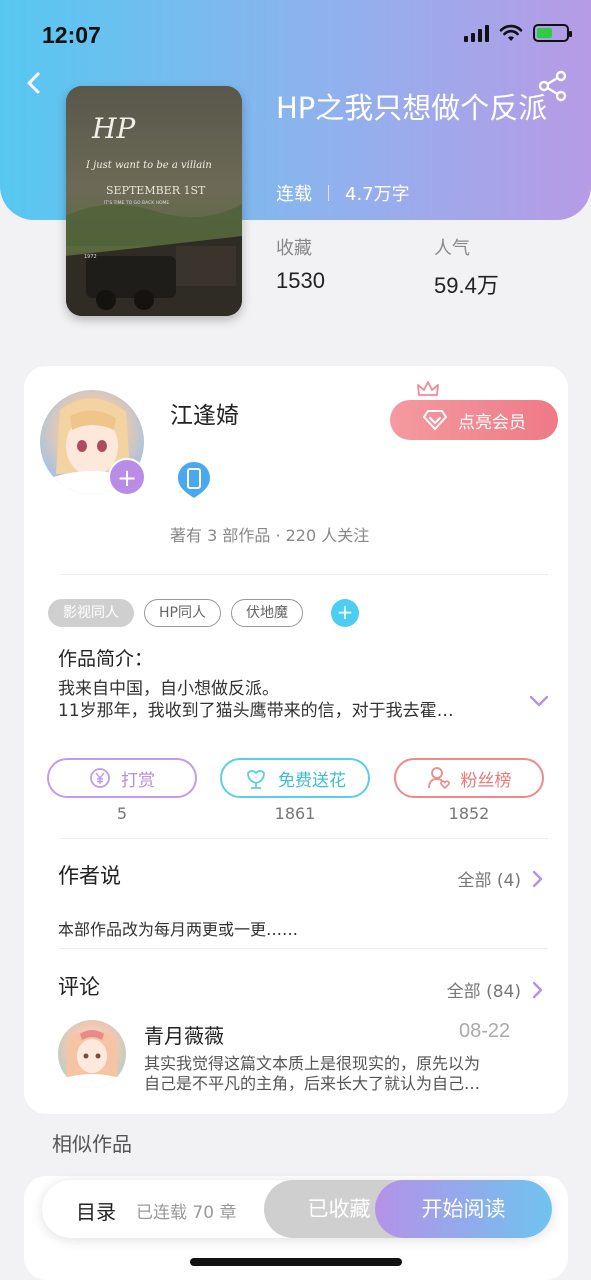  I want to click on tip-button: 打赏, so click(122, 778).